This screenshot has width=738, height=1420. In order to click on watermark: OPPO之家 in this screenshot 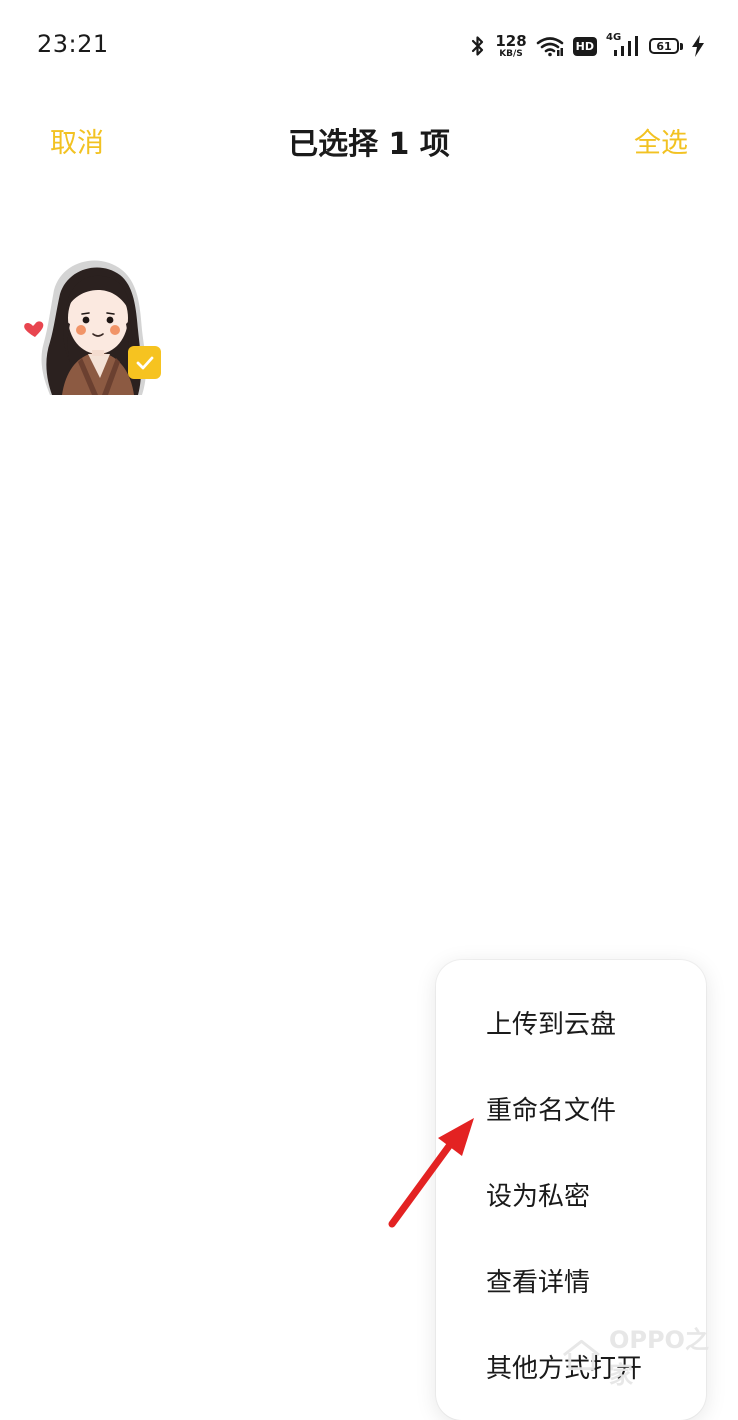, I will do `click(645, 1357)`.